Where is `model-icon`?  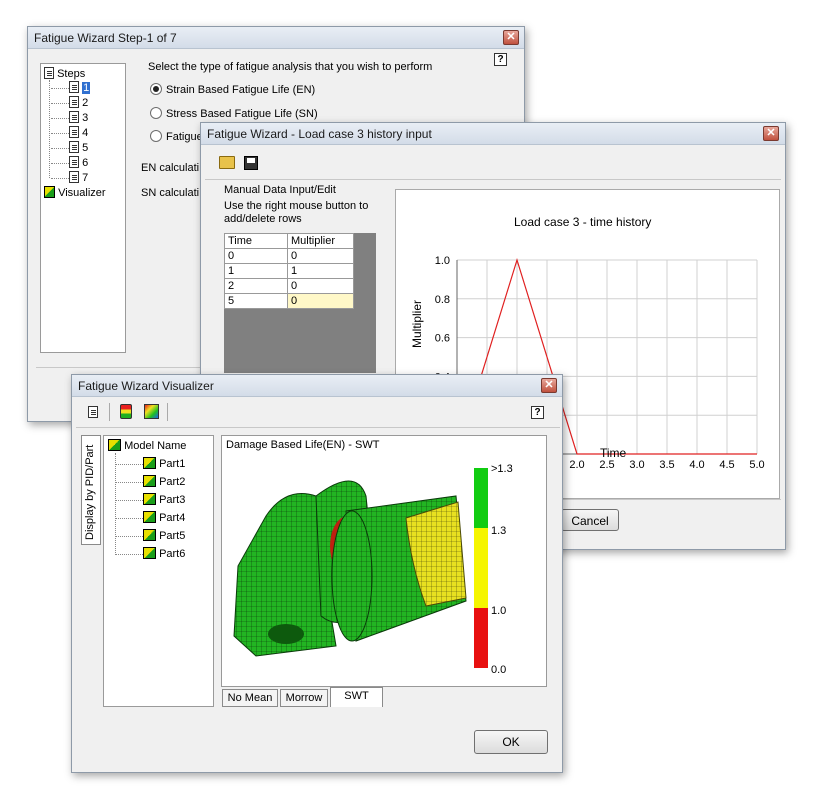
model-icon is located at coordinates (114, 445).